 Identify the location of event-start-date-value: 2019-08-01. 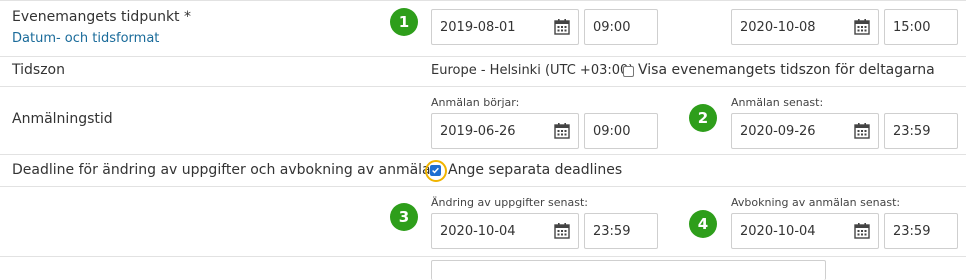
(478, 27).